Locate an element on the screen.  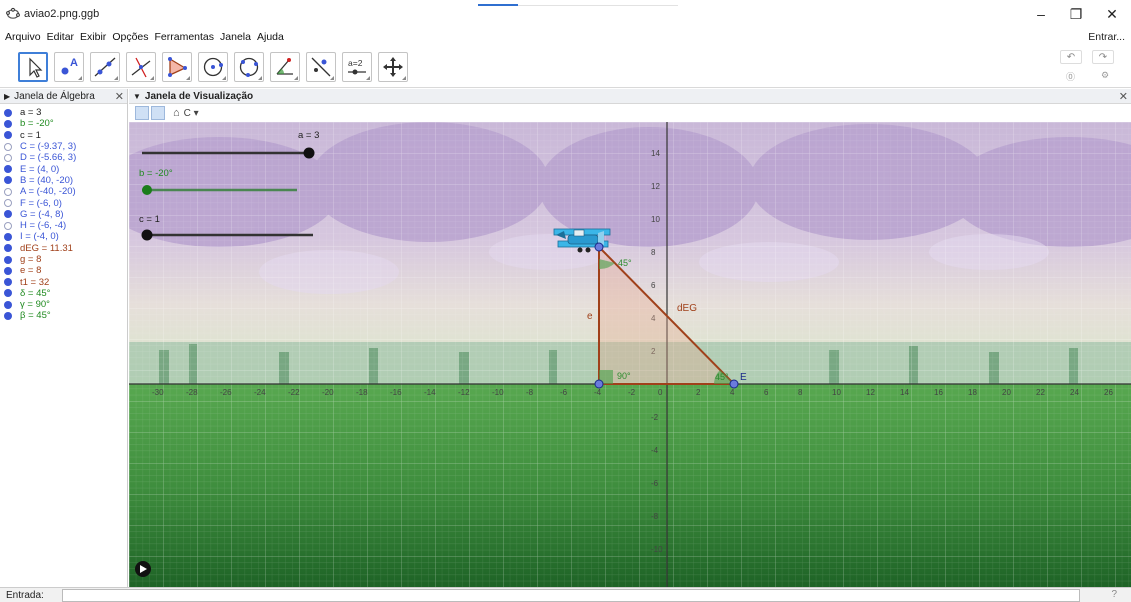
x-tick-label: 14 is located at coordinates (904, 392).